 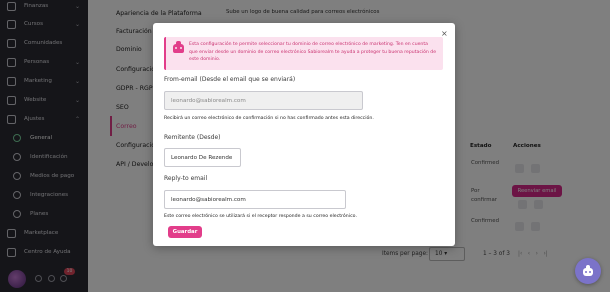 What do you see at coordinates (185, 232) in the screenshot?
I see `save-button: Guardar` at bounding box center [185, 232].